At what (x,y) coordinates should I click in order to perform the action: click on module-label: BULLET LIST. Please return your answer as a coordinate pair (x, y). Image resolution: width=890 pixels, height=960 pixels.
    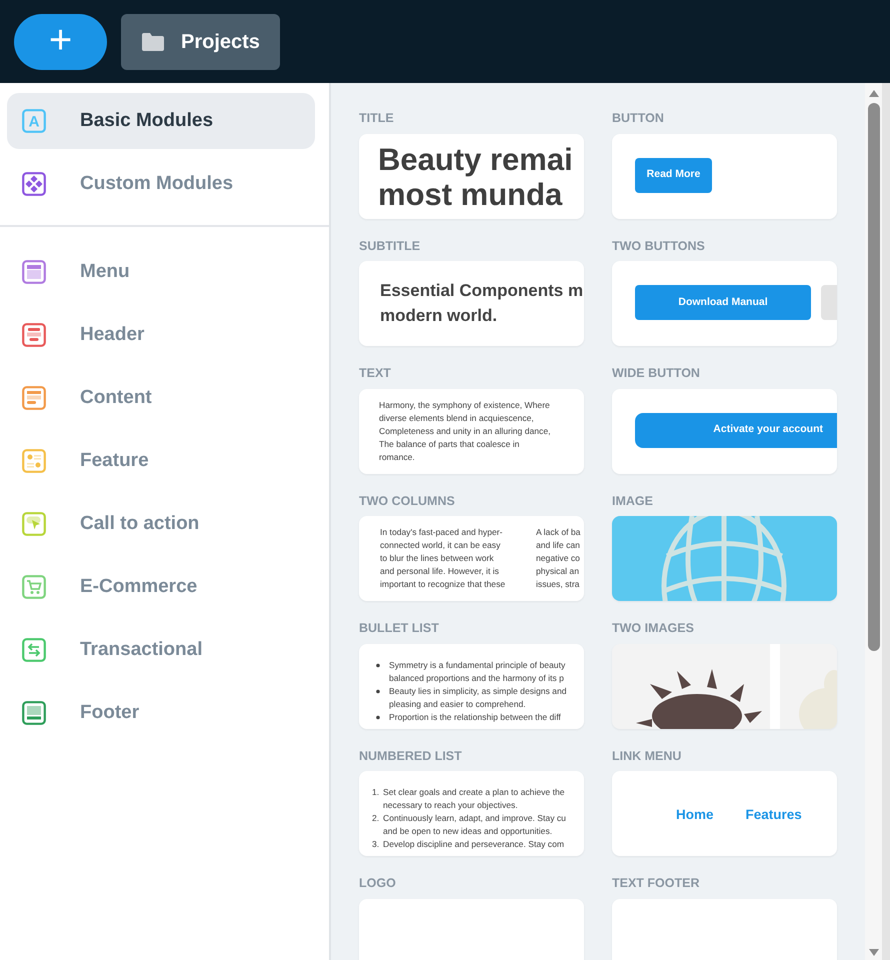
    Looking at the image, I should click on (399, 628).